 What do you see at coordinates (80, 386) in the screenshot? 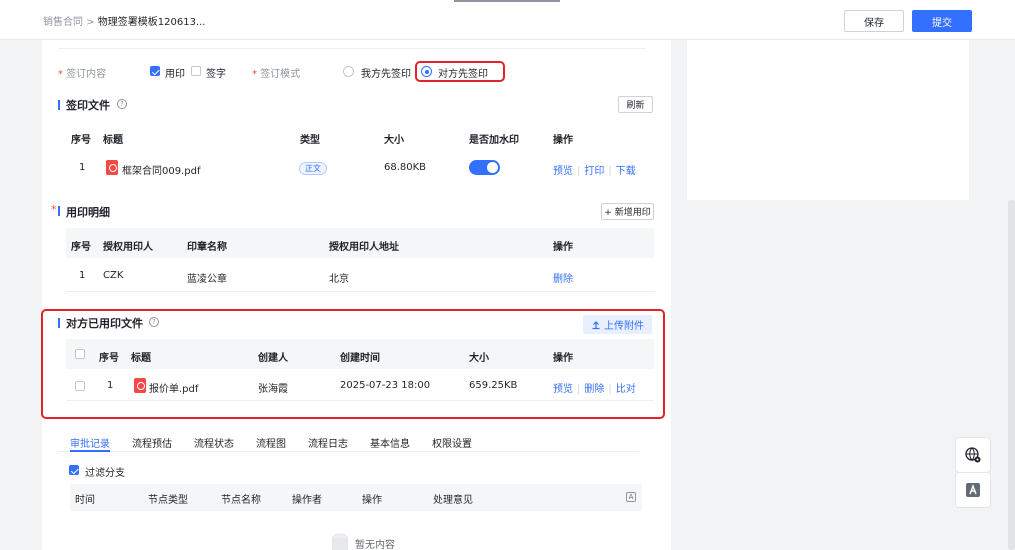
I see `row-checkbox` at bounding box center [80, 386].